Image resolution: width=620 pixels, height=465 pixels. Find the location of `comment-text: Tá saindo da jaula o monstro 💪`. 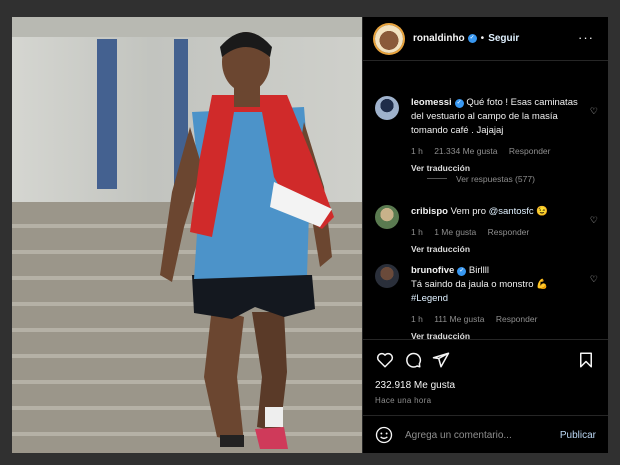

comment-text: Tá saindo da jaula o monstro 💪 is located at coordinates (479, 284).